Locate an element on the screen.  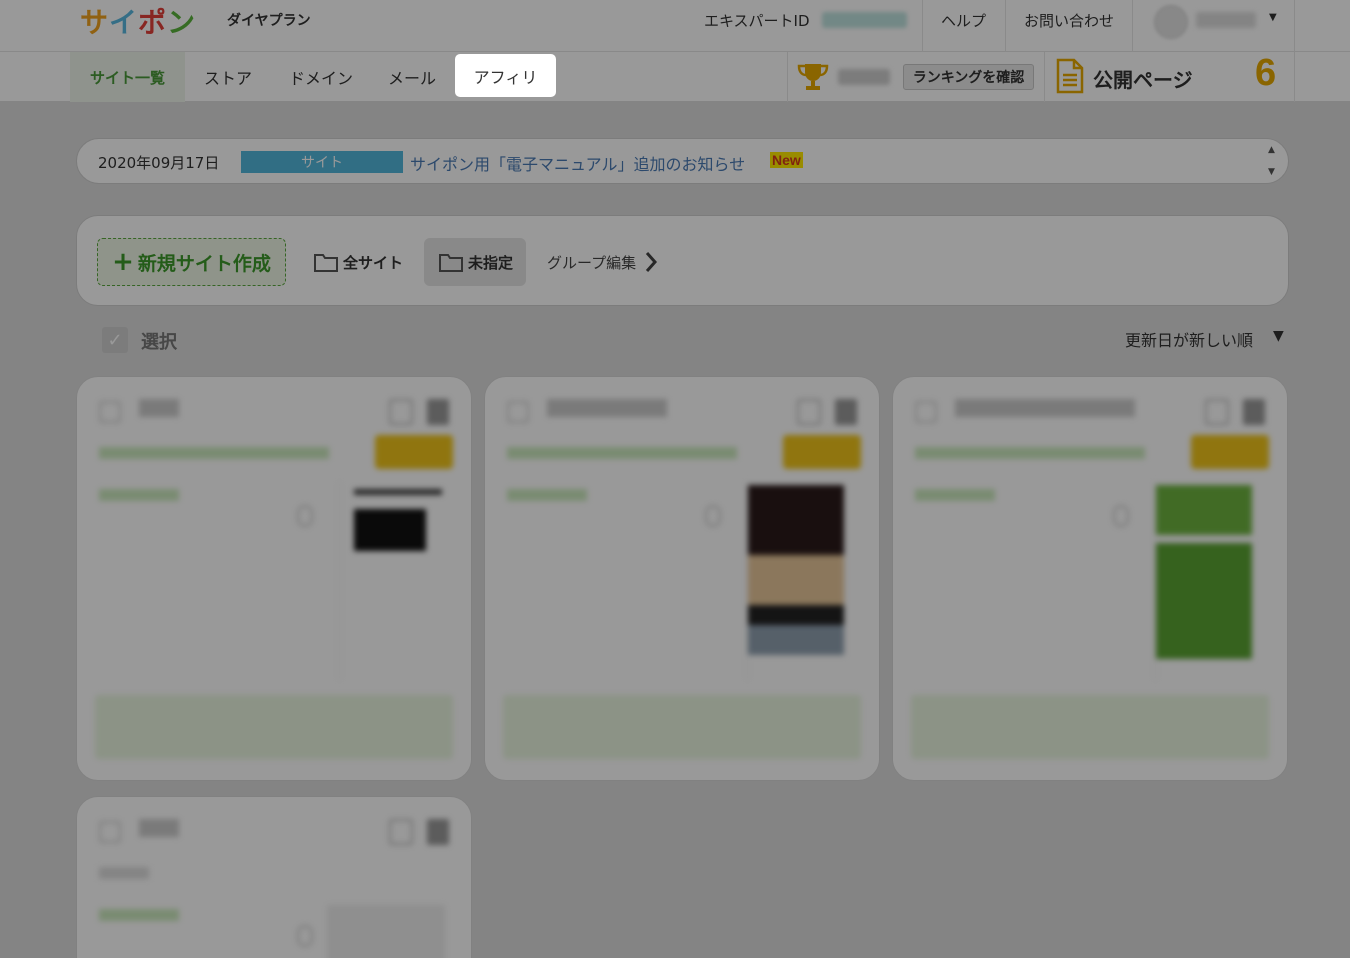
new-badge: New is located at coordinates (786, 160).